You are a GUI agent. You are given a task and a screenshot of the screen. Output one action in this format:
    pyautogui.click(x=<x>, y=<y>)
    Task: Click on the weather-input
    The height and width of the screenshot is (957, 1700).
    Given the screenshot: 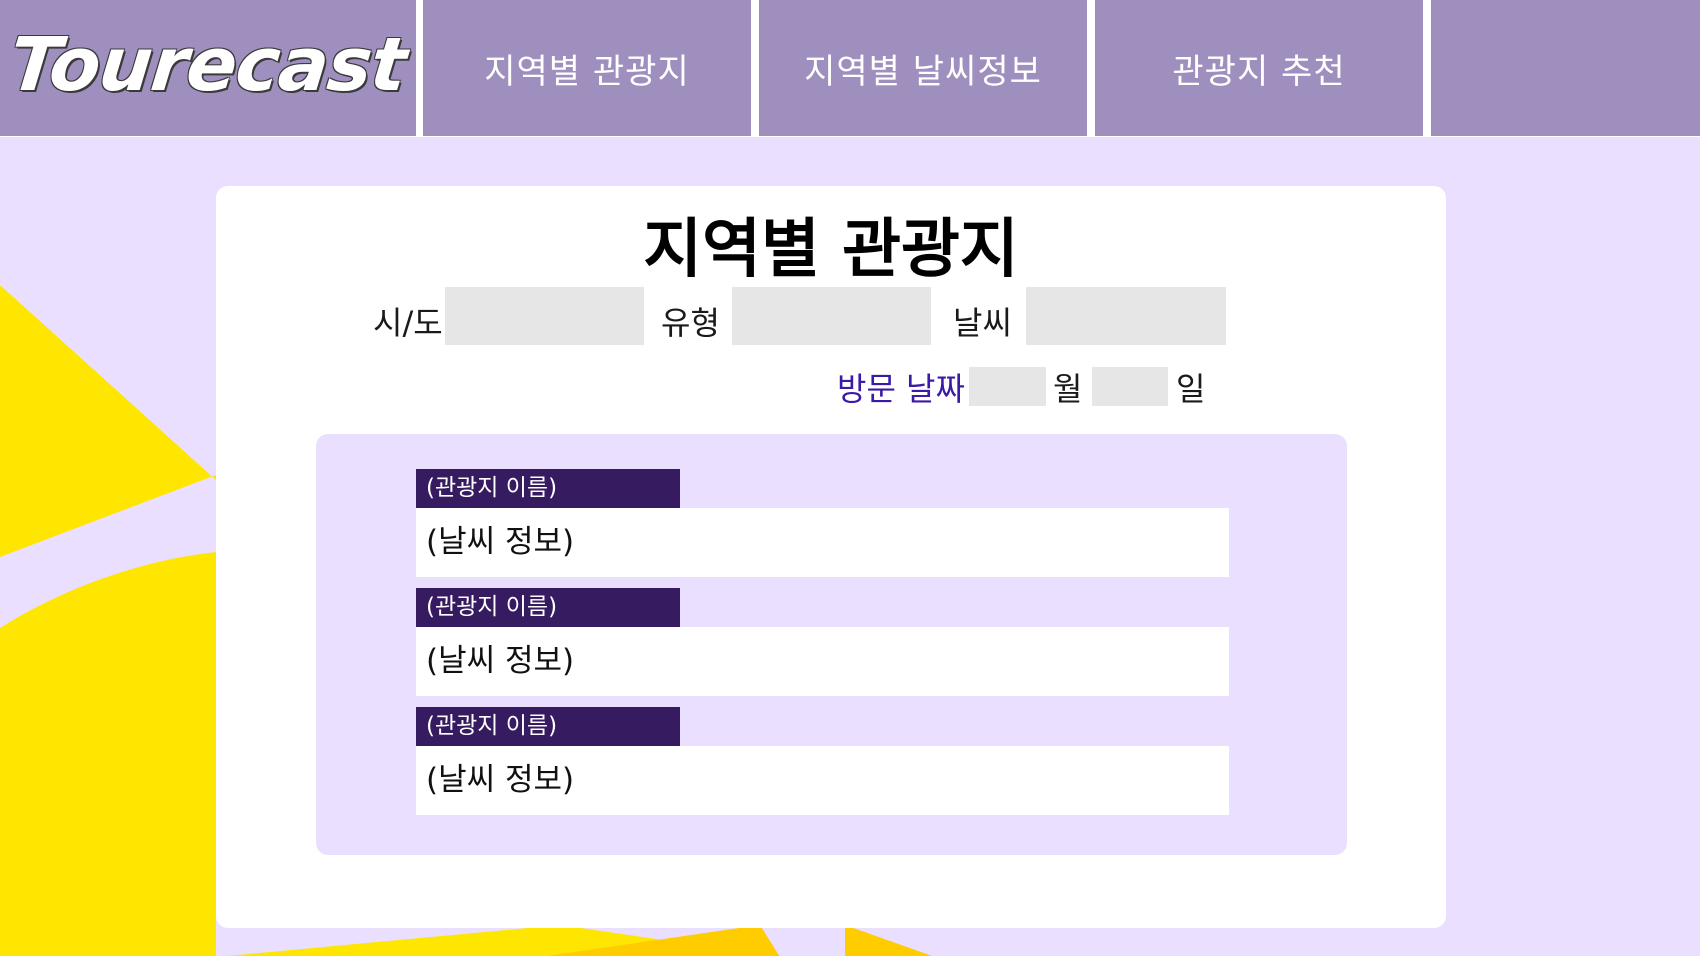 What is the action you would take?
    pyautogui.click(x=1126, y=316)
    